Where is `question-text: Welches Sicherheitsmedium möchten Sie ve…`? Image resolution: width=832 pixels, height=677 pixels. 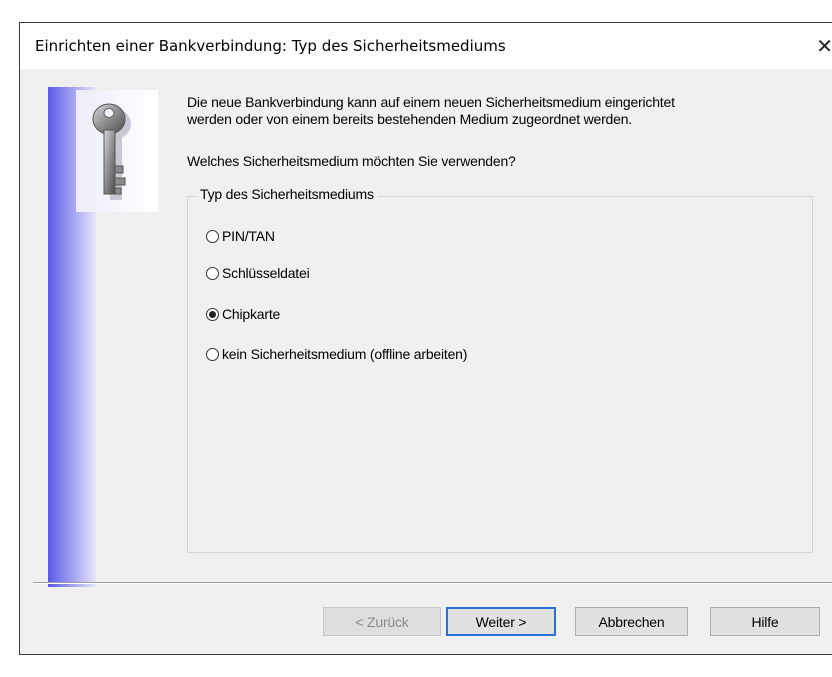 question-text: Welches Sicherheitsmedium möchten Sie ve… is located at coordinates (351, 161).